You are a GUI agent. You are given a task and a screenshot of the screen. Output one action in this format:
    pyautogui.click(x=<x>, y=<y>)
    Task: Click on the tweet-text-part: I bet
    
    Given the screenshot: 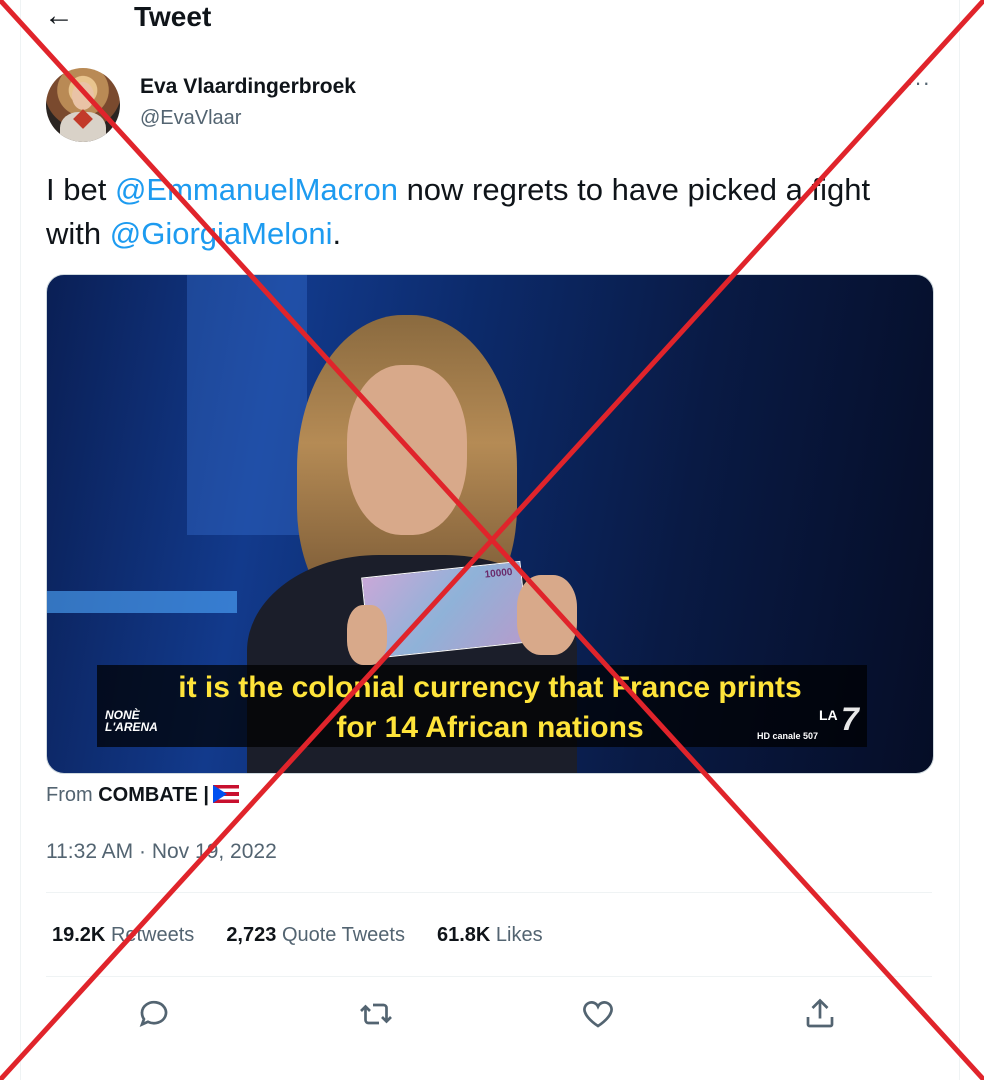 What is the action you would take?
    pyautogui.click(x=80, y=189)
    